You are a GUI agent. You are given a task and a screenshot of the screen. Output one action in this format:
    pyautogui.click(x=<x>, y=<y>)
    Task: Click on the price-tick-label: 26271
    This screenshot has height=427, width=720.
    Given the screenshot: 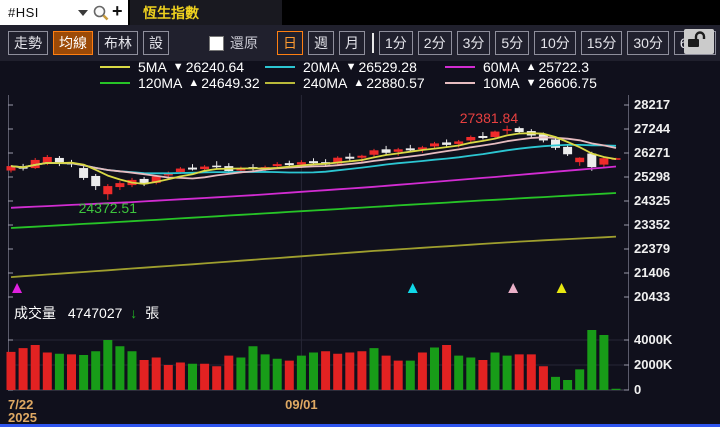 What is the action you would take?
    pyautogui.click(x=652, y=152)
    